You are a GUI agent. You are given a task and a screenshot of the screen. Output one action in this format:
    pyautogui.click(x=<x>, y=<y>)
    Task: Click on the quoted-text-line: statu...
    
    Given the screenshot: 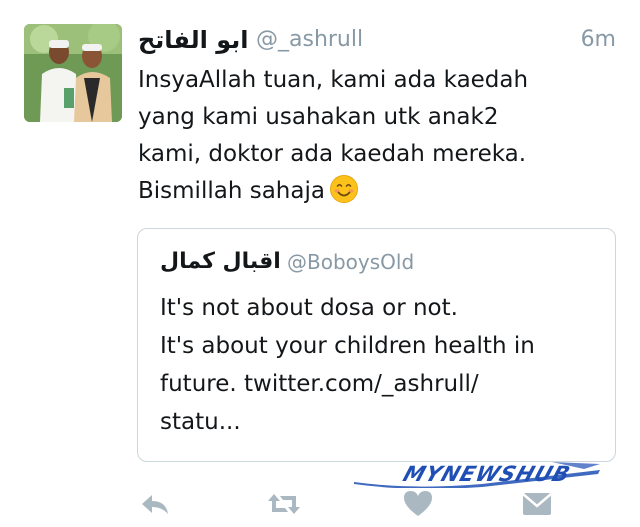 What is the action you would take?
    pyautogui.click(x=200, y=422)
    